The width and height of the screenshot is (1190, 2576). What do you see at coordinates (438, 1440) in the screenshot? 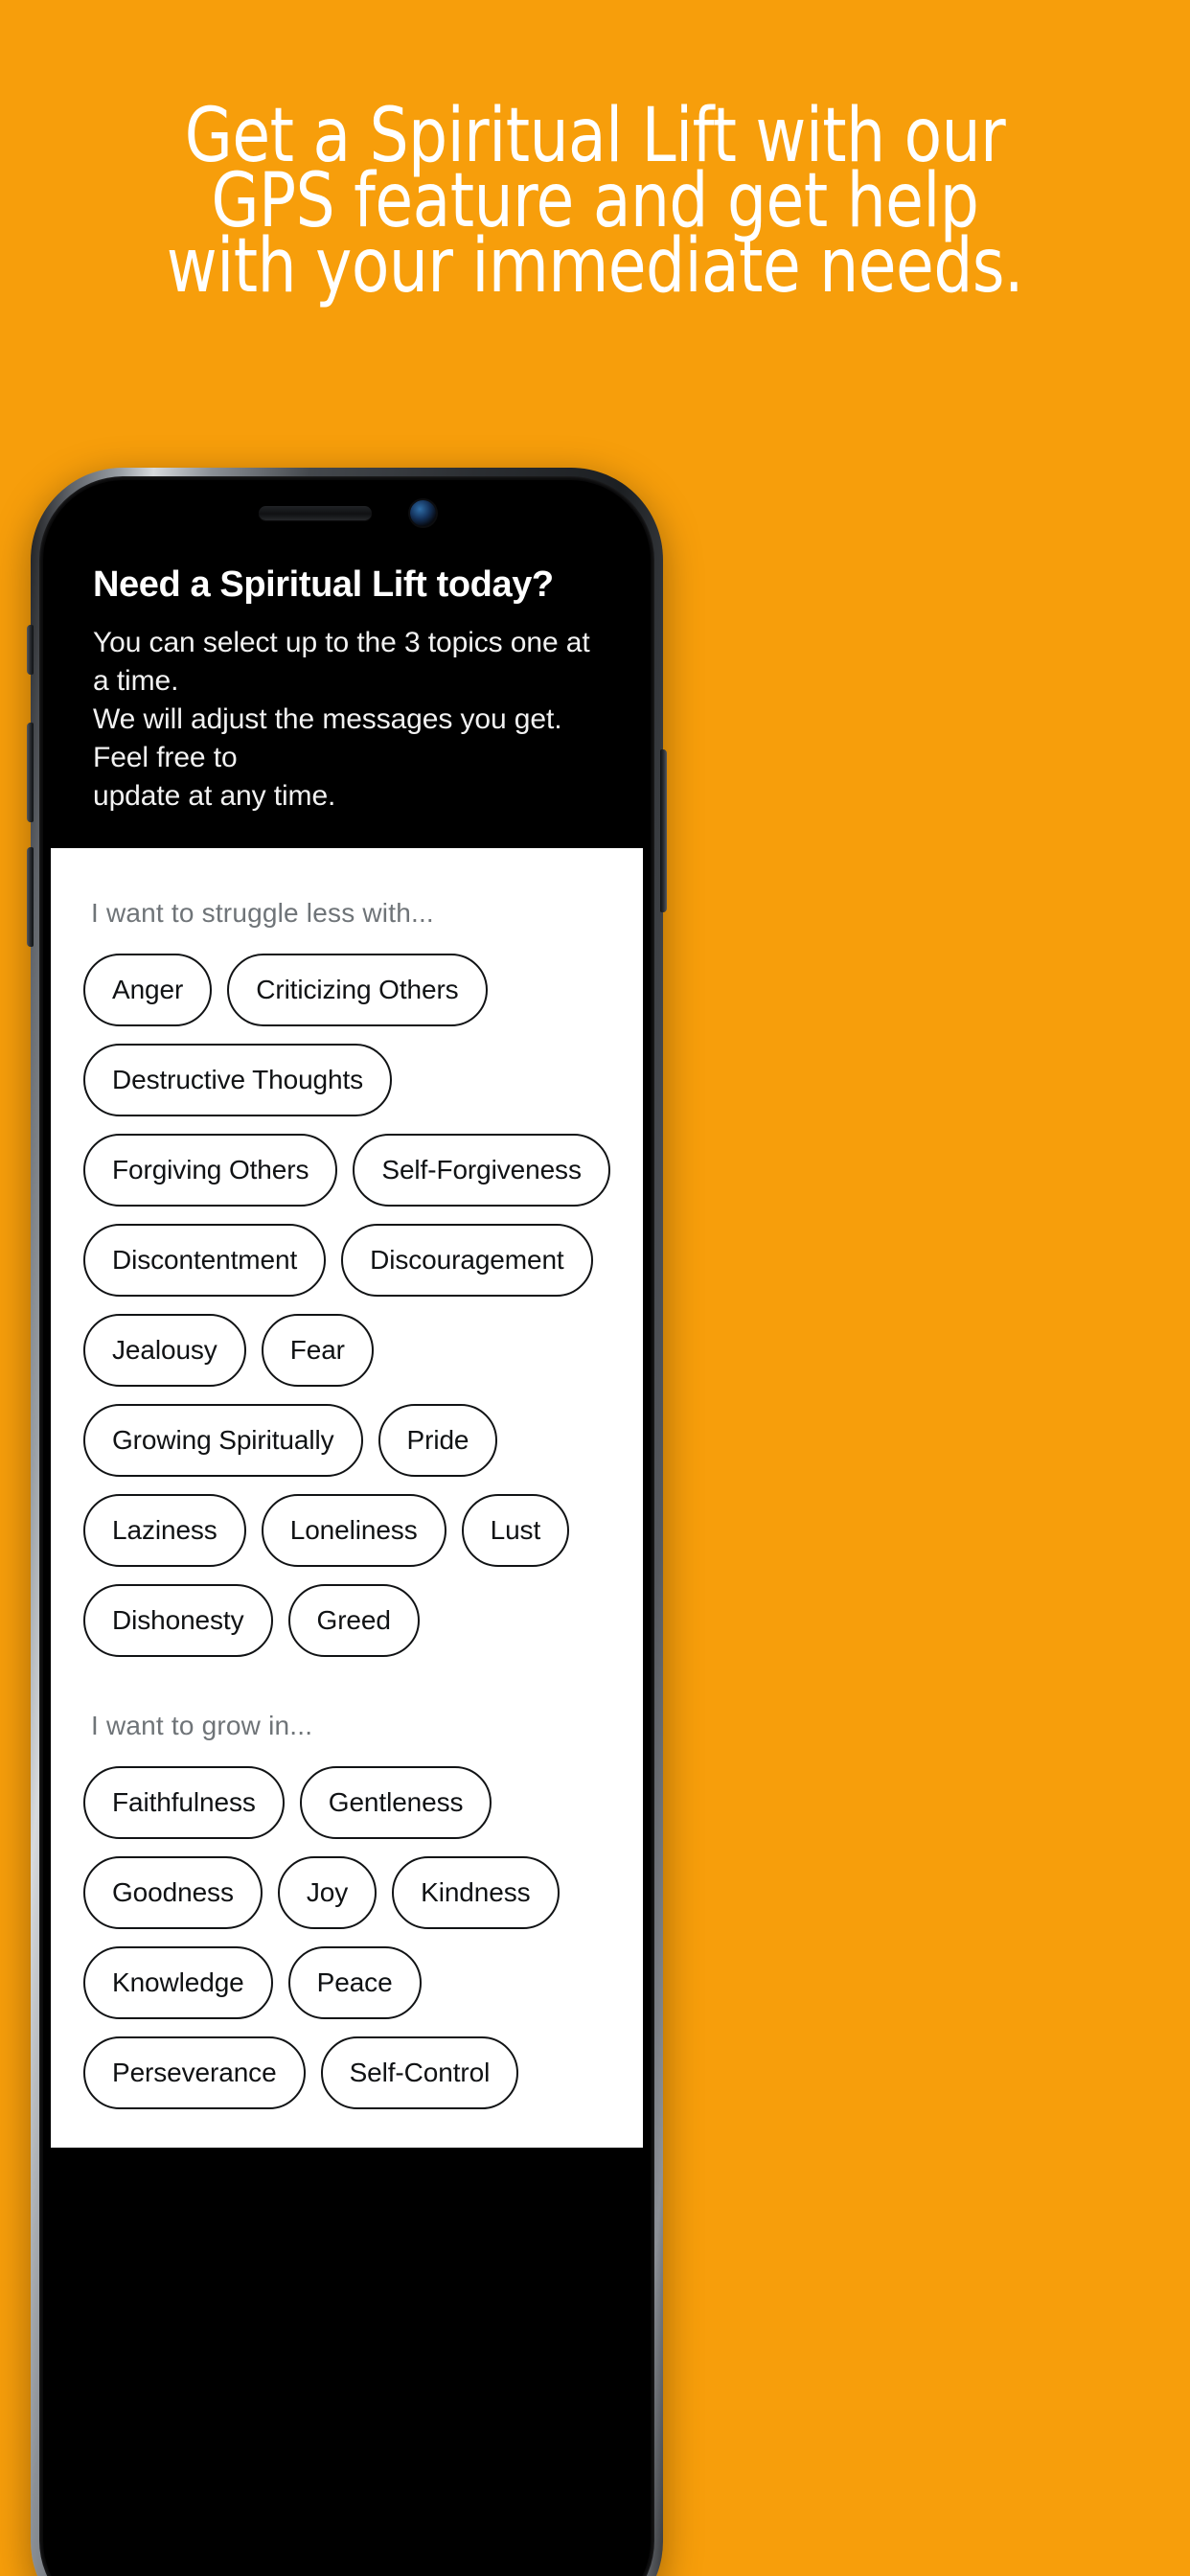
I see `topic-chip: Pride` at bounding box center [438, 1440].